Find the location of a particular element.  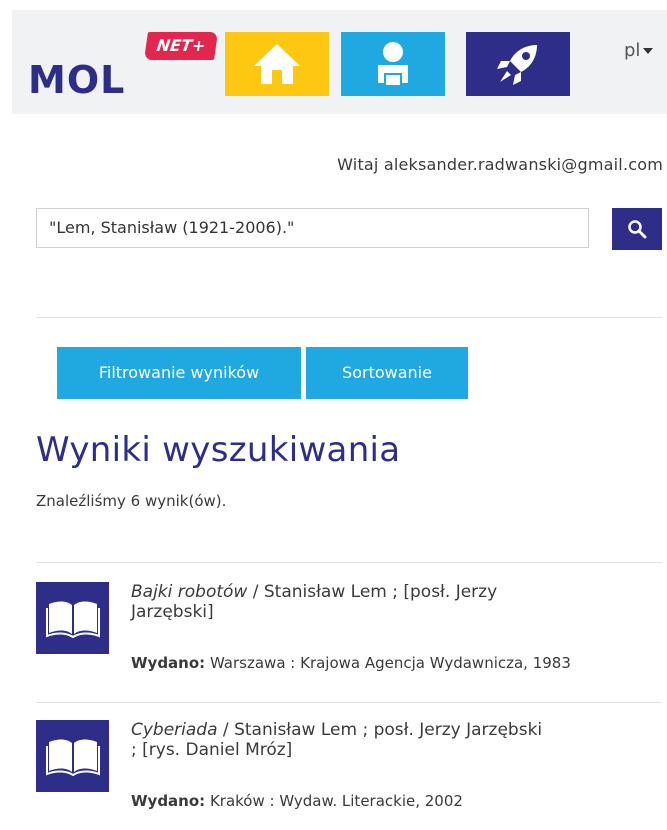

result-publication: Wydano: Kraków : Wydaw. Literackie, 2002 is located at coordinates (297, 801).